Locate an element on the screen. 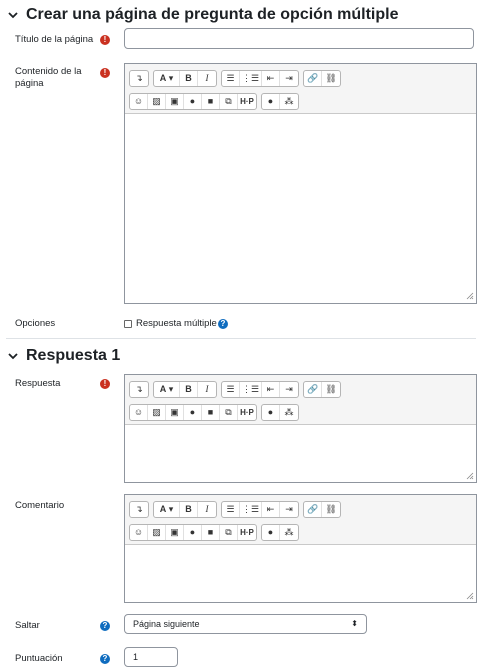 Image resolution: width=482 pixels, height=670 pixels. page-title-label: Título de la página is located at coordinates (54, 39).